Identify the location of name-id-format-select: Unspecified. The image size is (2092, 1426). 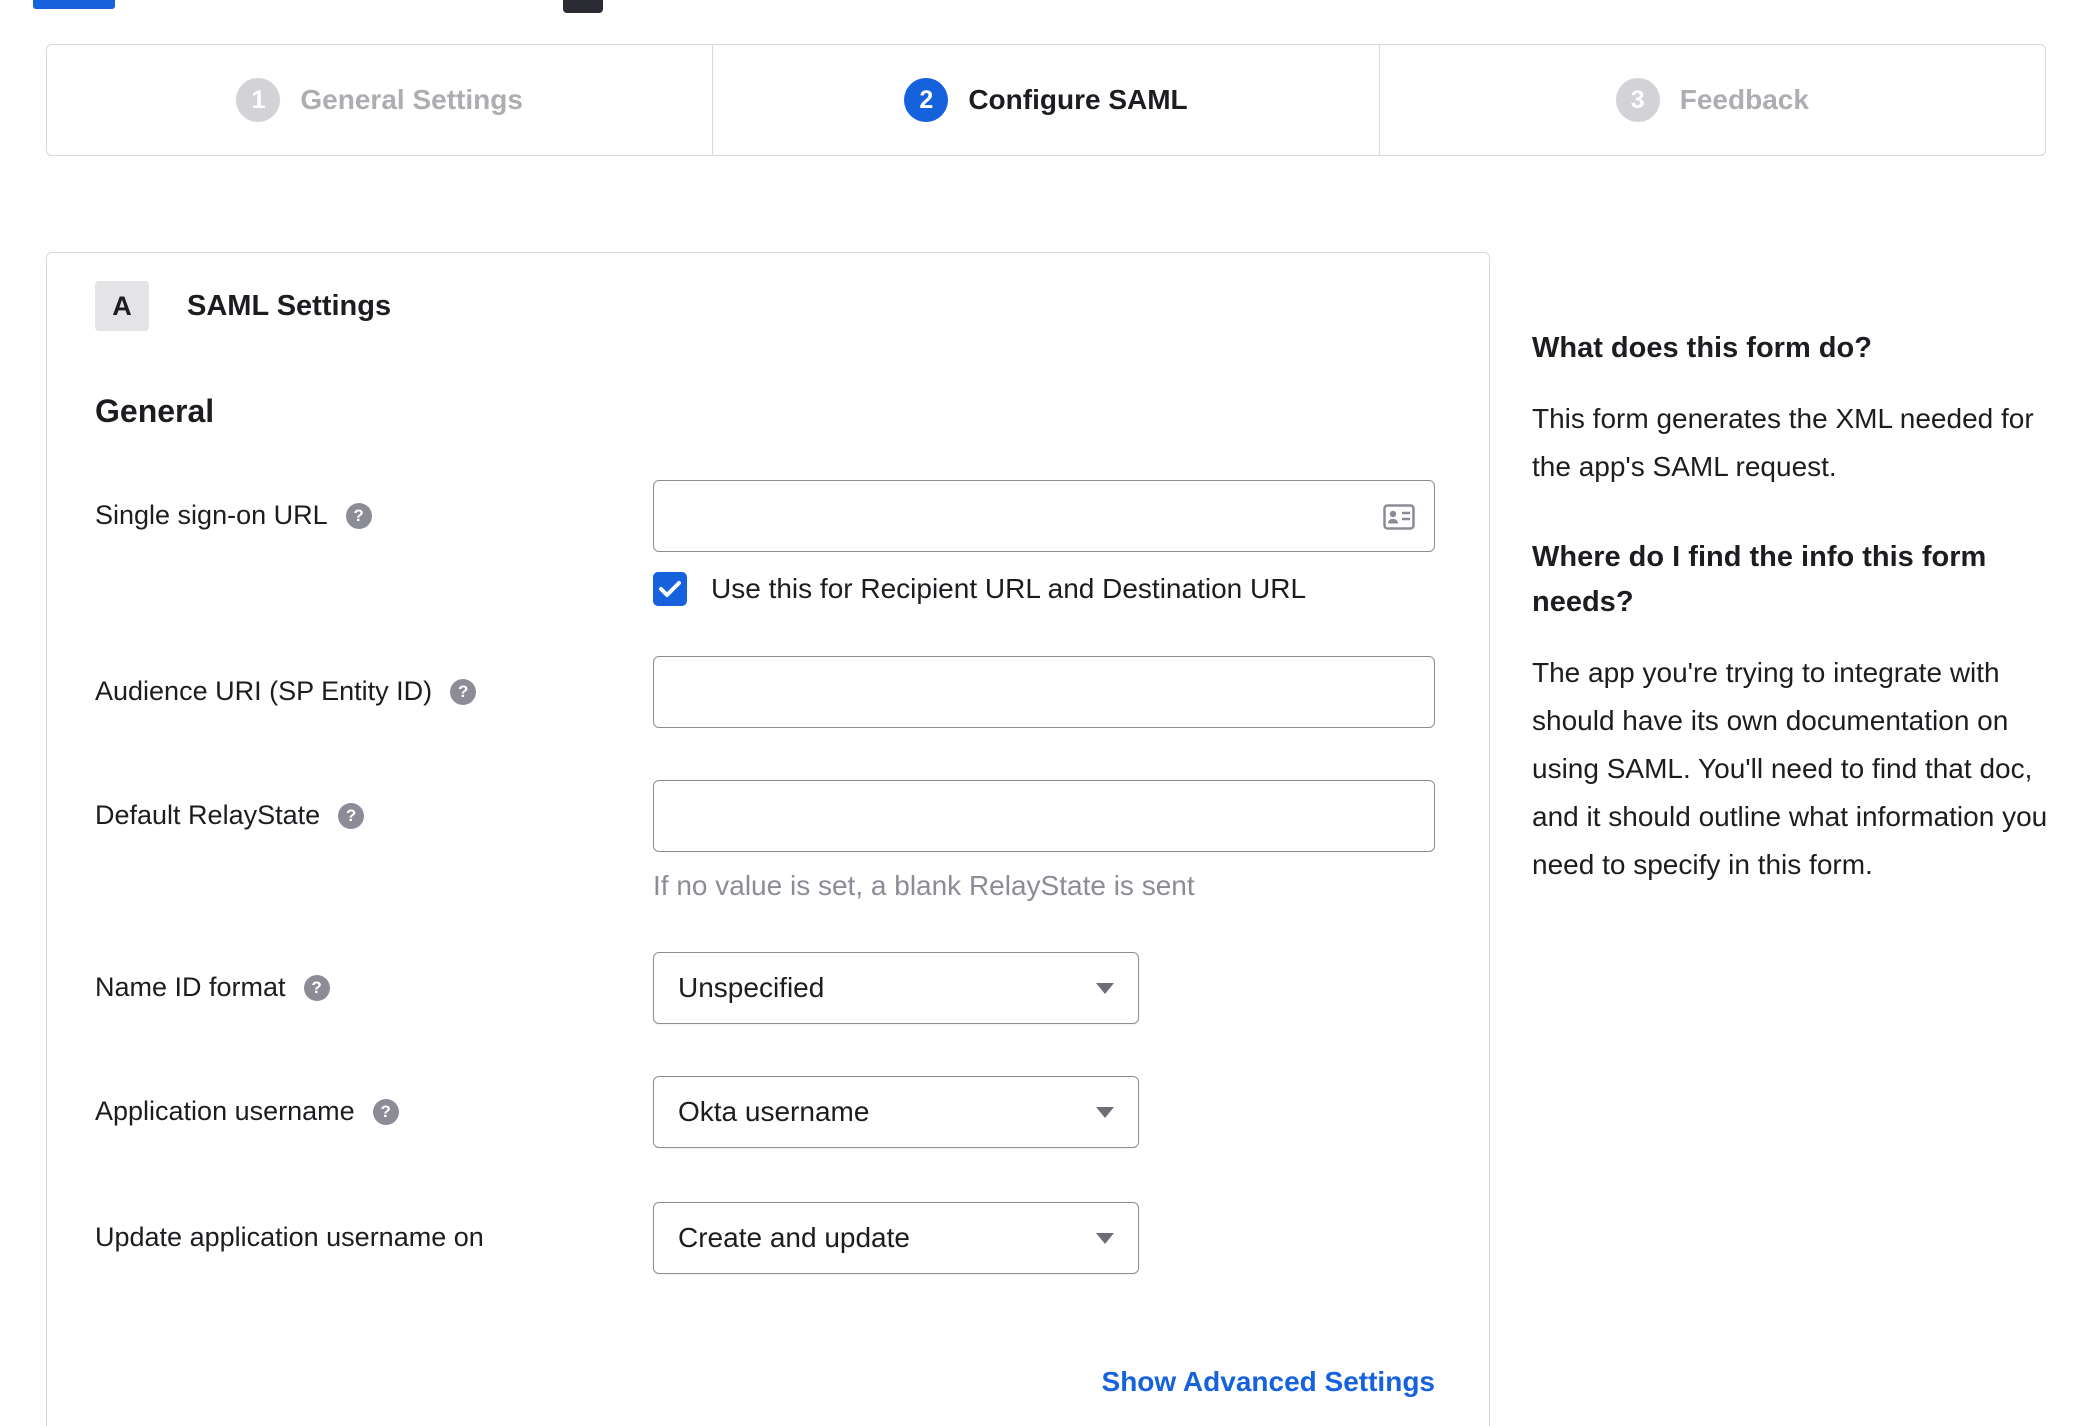
(896, 988).